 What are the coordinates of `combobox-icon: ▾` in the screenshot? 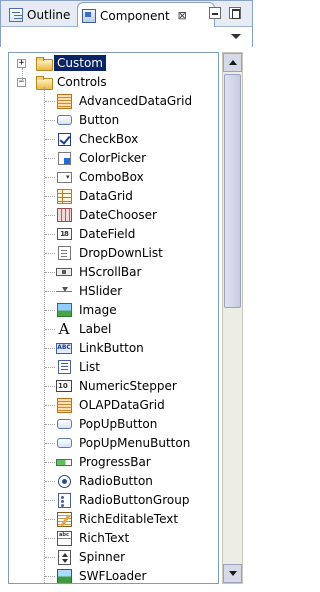 It's located at (64, 177).